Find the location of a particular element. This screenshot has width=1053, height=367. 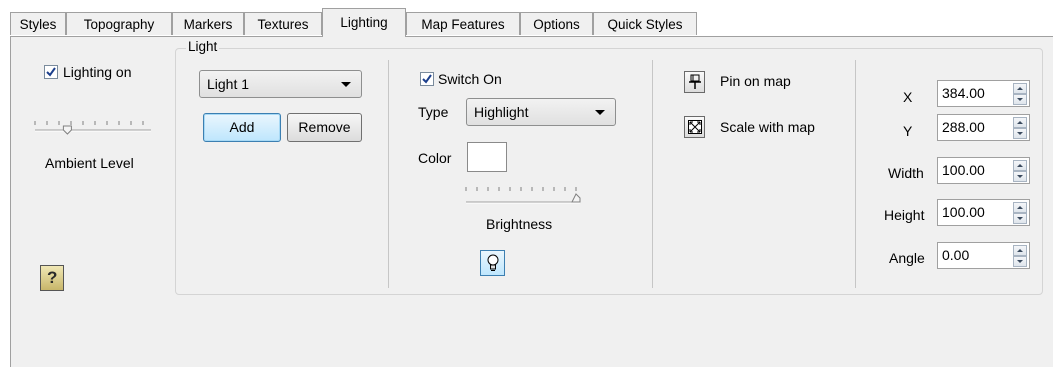

y-label: Y is located at coordinates (908, 131).